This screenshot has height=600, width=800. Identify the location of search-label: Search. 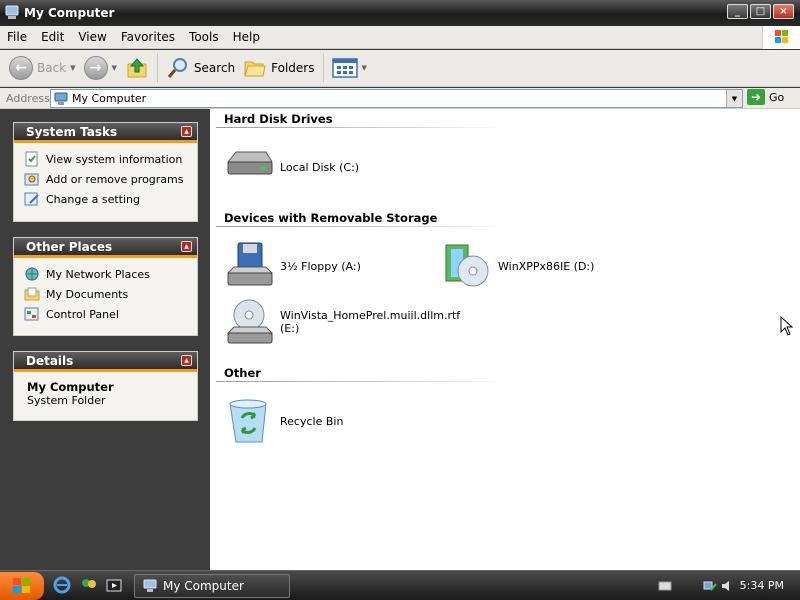
(214, 68).